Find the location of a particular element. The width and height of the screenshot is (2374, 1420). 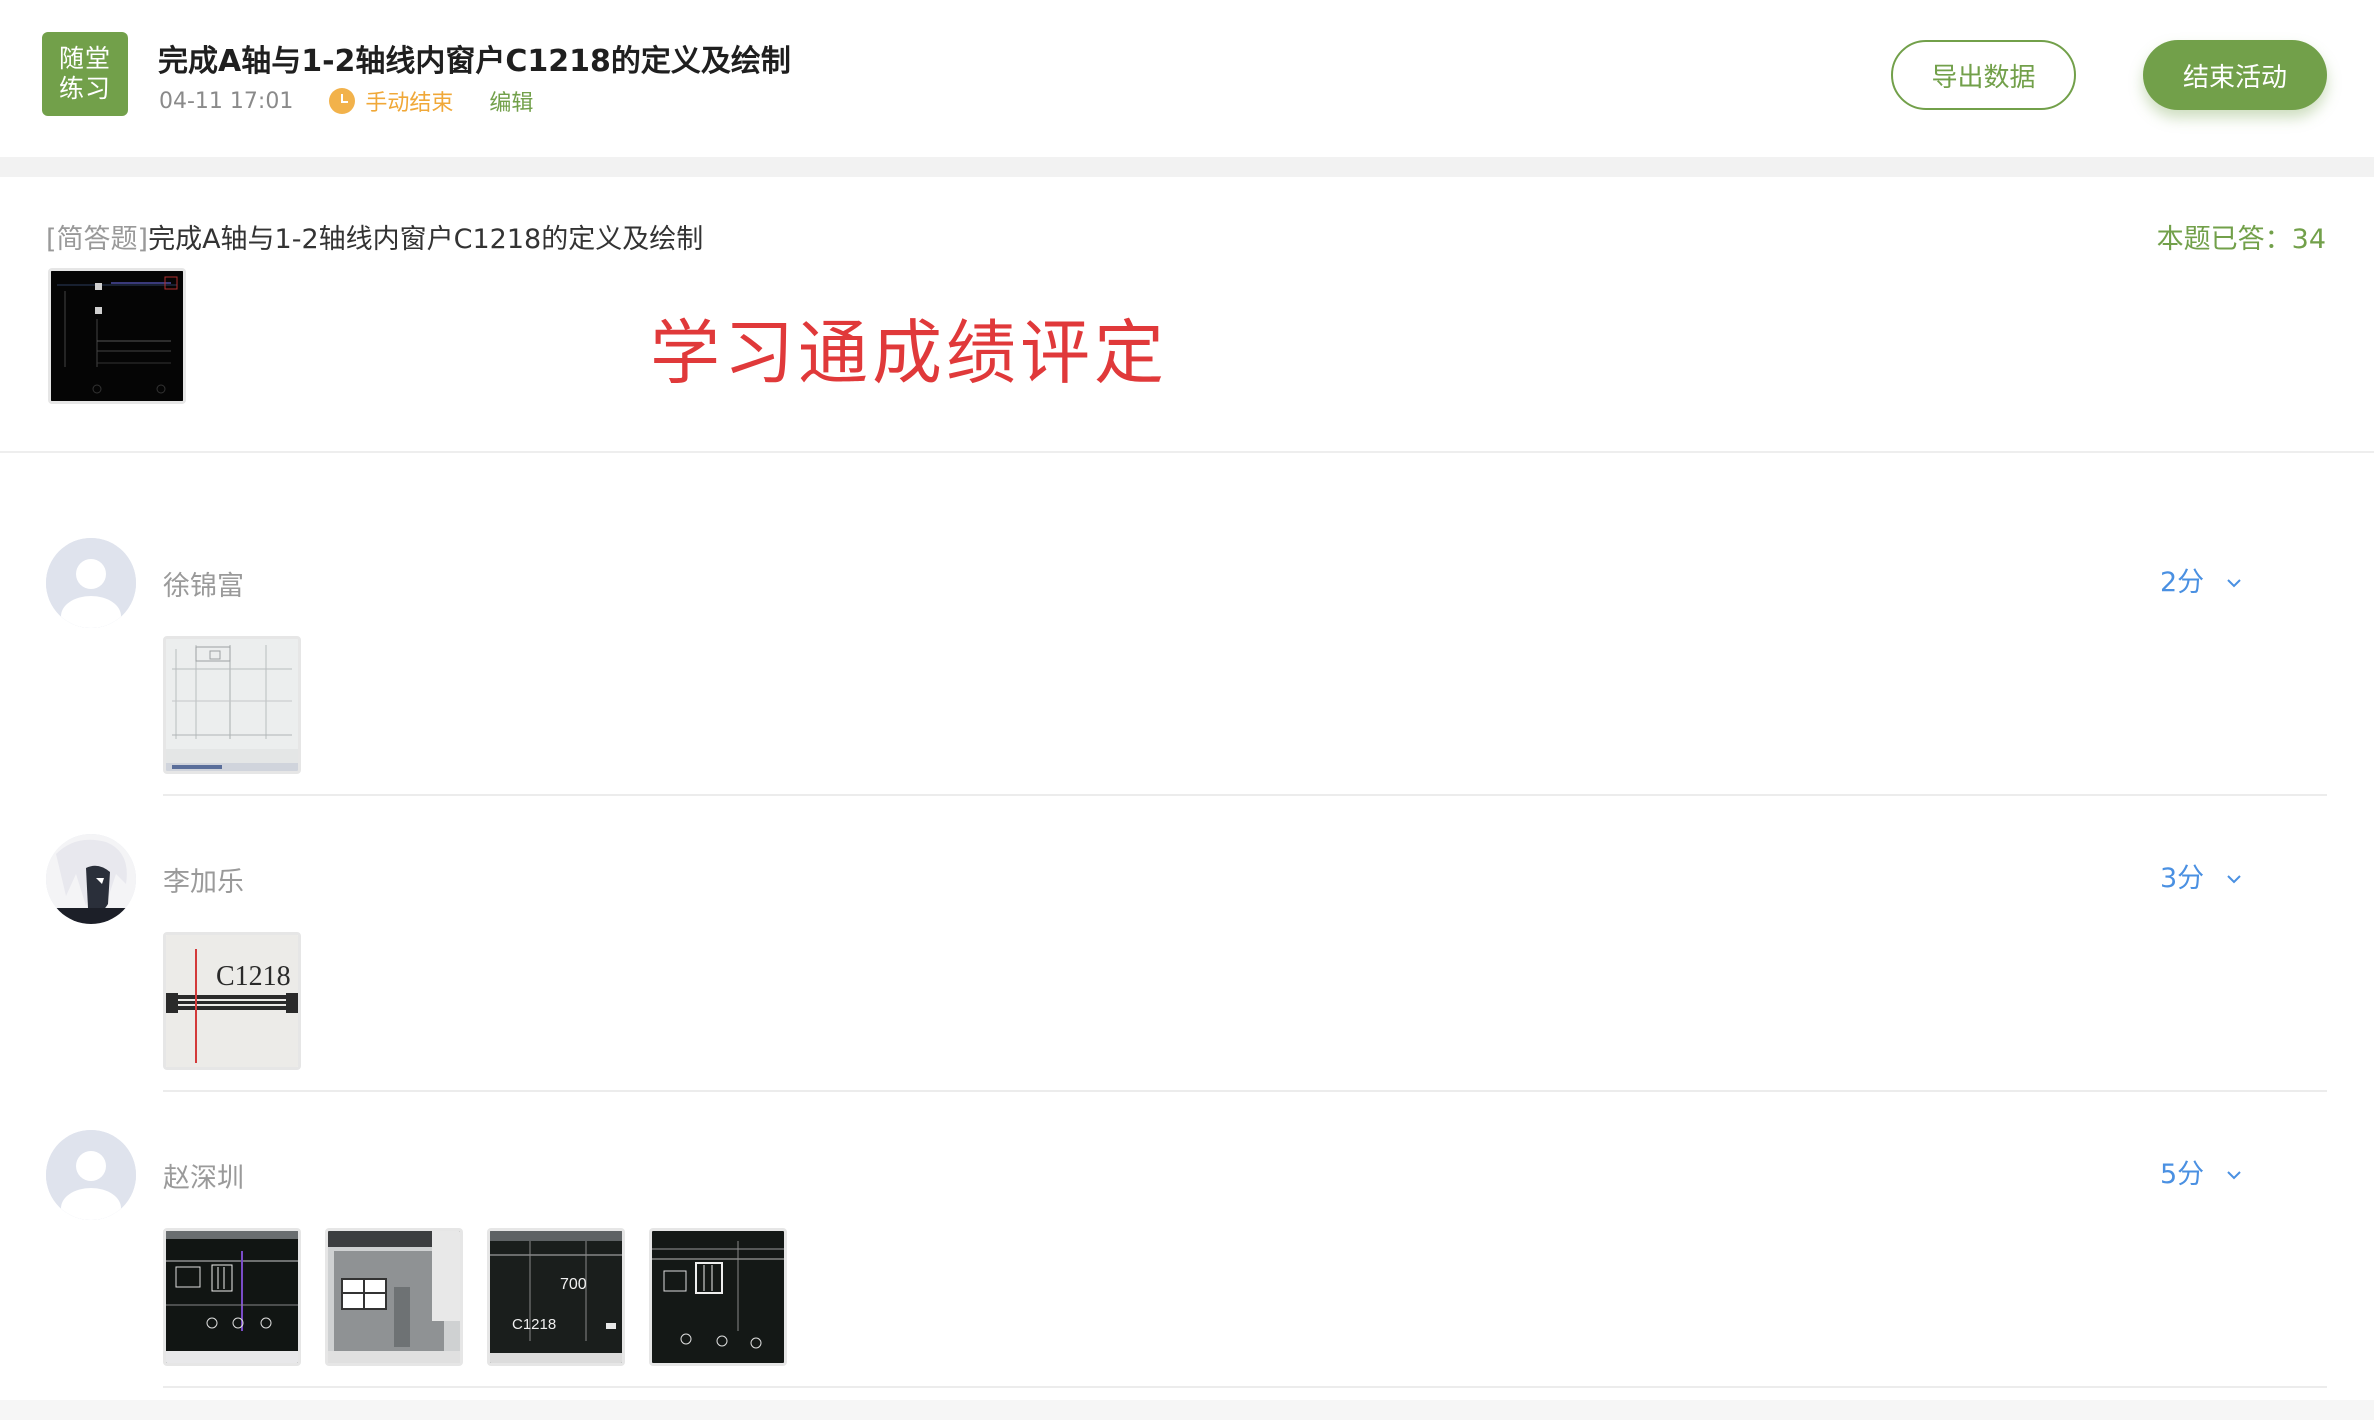

activity-title: 完成A轴与1-2轴线内窗户C1218的定义及绘制 is located at coordinates (474, 61).